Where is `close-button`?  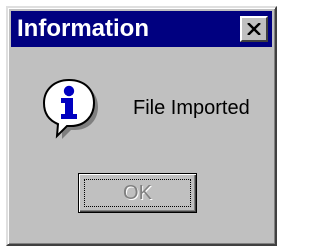
close-button is located at coordinates (254, 29).